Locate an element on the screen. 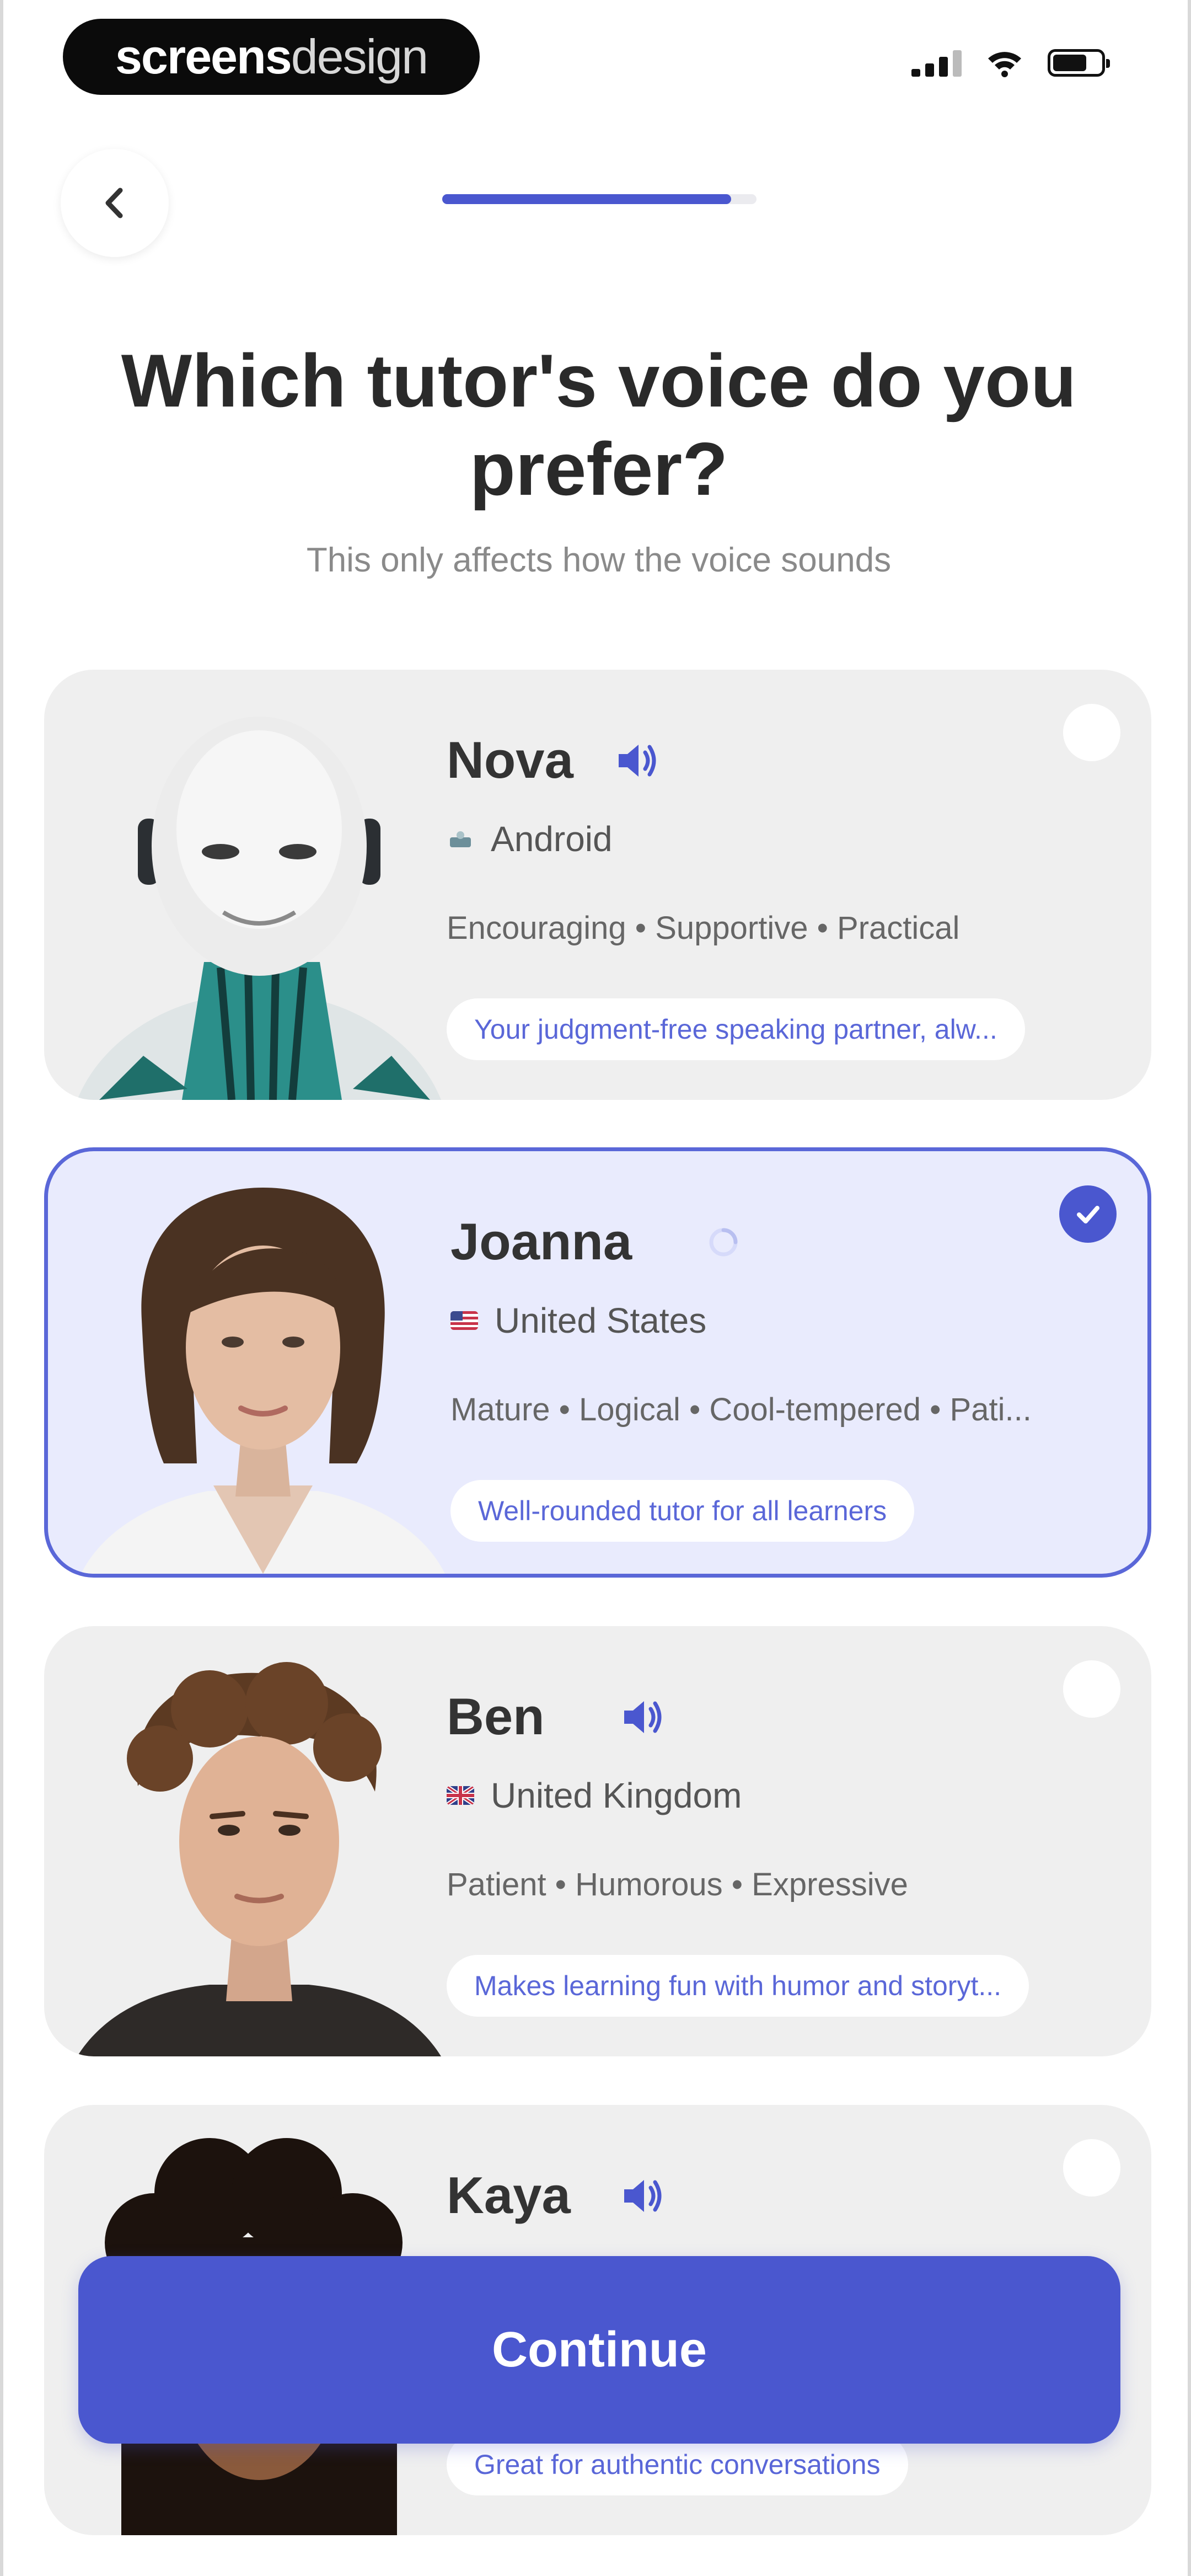 This screenshot has height=2576, width=1191. page-title: Which tutor's voice do you prefer? is located at coordinates (599, 425).